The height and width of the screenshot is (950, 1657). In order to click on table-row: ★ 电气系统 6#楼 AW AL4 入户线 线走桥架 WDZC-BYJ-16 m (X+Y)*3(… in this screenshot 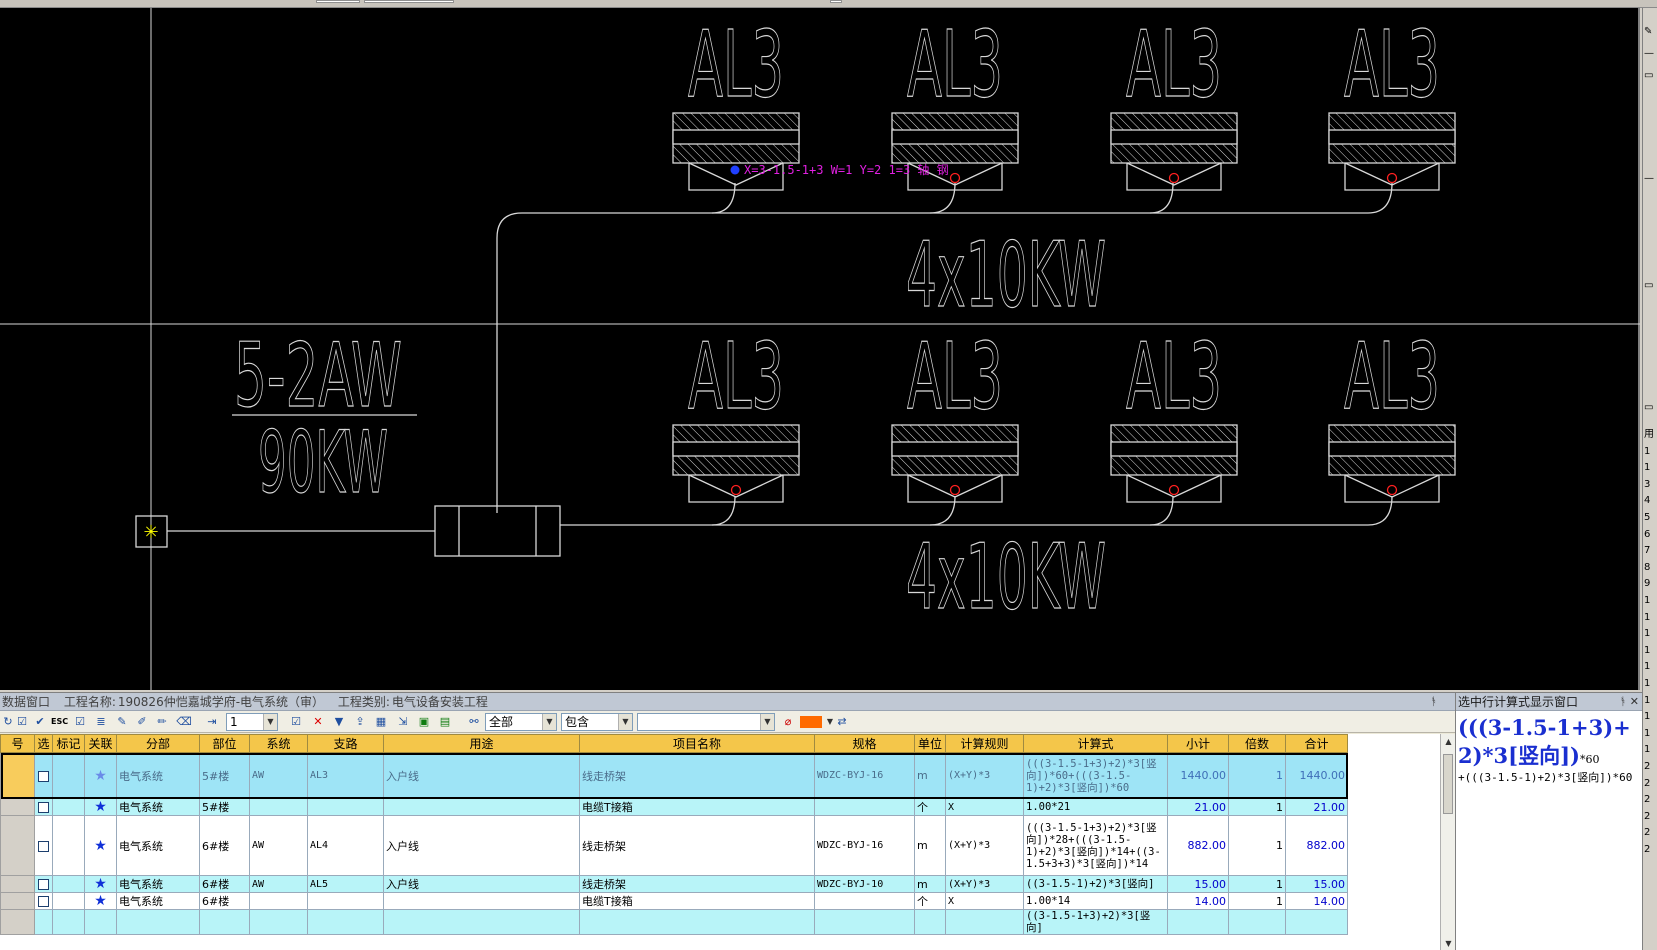, I will do `click(674, 845)`.